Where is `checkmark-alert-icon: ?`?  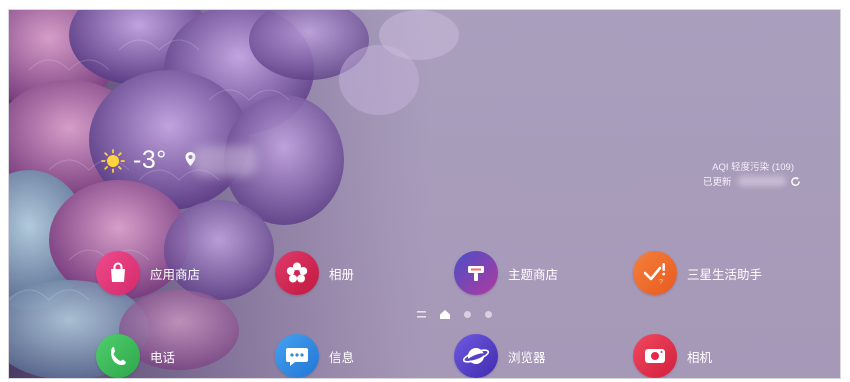
checkmark-alert-icon: ? is located at coordinates (655, 273).